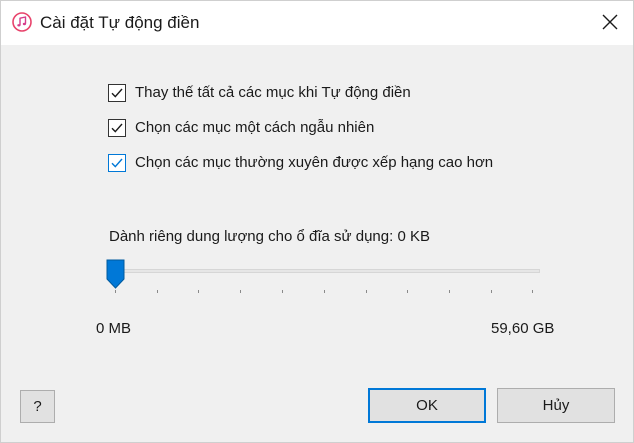 The width and height of the screenshot is (634, 443). I want to click on higher-rated-items-checkbox, so click(117, 163).